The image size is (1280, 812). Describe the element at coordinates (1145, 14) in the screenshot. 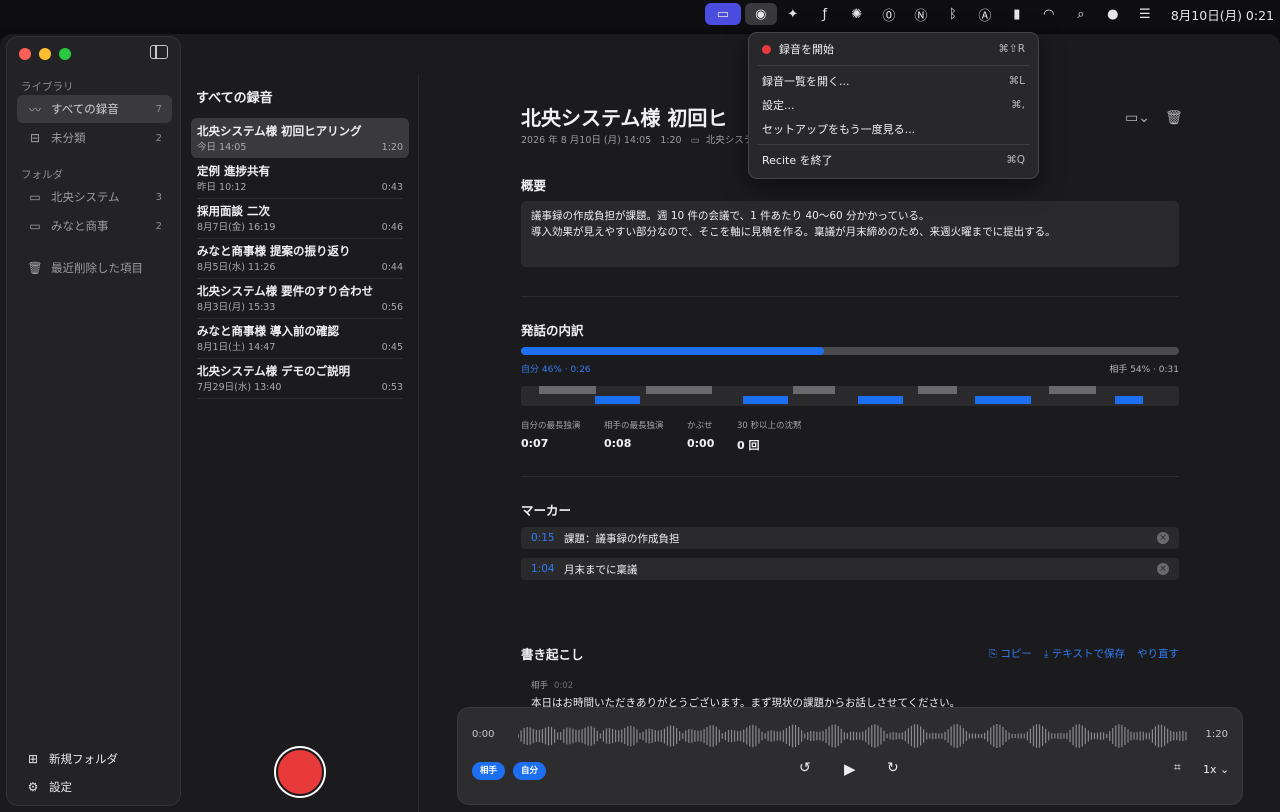

I see `control-center-icon: ☰` at that location.